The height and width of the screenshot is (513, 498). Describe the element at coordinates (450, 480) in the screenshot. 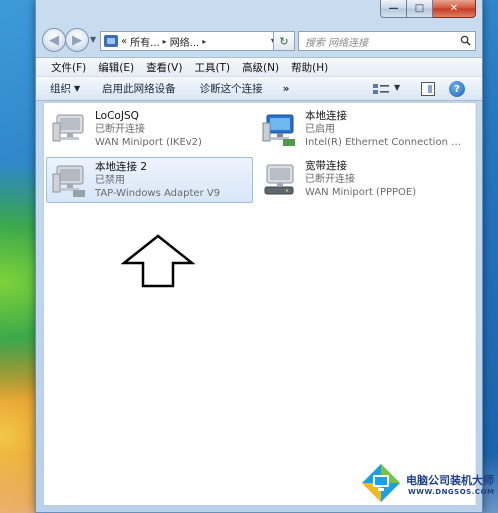

I see `watermark-title: 电脑公司装机大师` at that location.